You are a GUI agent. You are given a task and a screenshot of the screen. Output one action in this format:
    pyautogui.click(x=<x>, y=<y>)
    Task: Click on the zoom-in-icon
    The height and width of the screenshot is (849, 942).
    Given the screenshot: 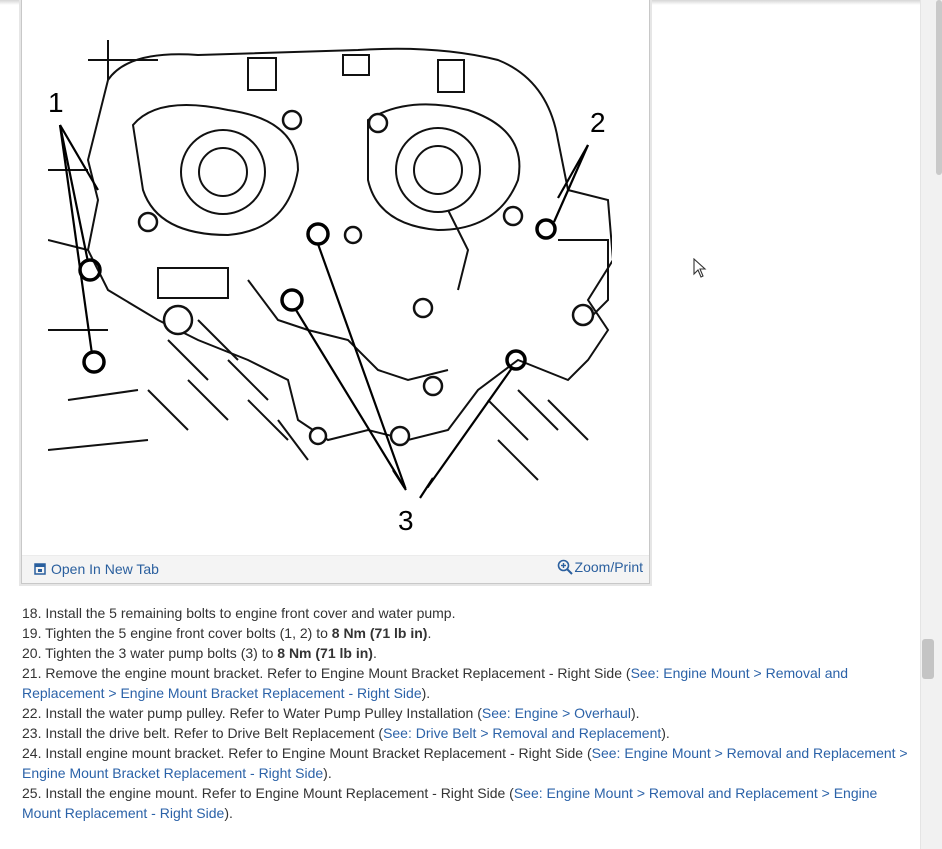 What is the action you would take?
    pyautogui.click(x=565, y=567)
    